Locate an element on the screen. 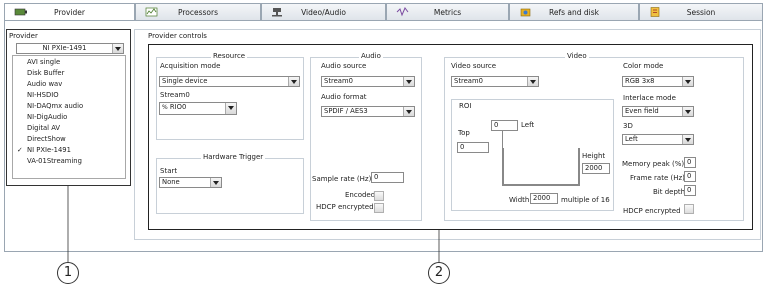  callout-1: 1 is located at coordinates (68, 273).